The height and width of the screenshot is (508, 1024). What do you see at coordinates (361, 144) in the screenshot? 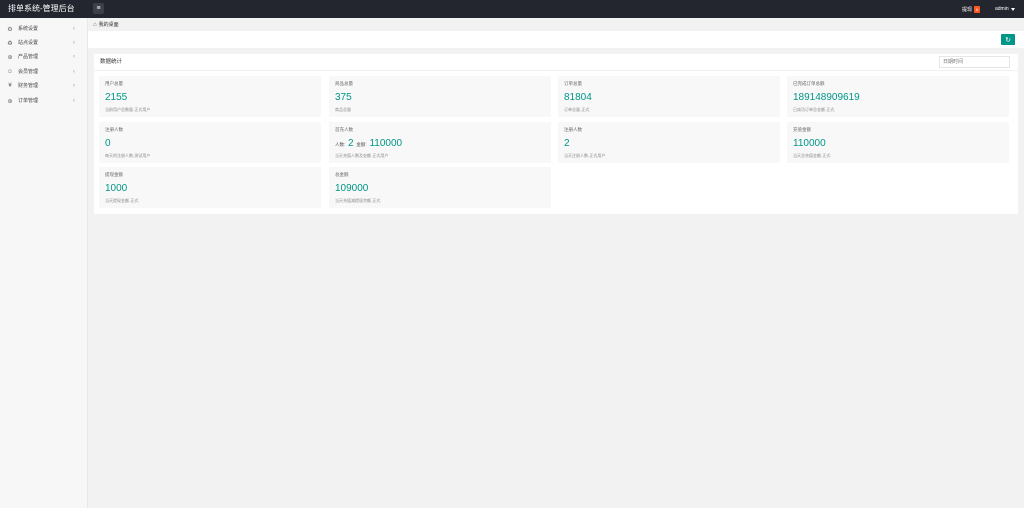
I see `amount-label: 金额:` at bounding box center [361, 144].